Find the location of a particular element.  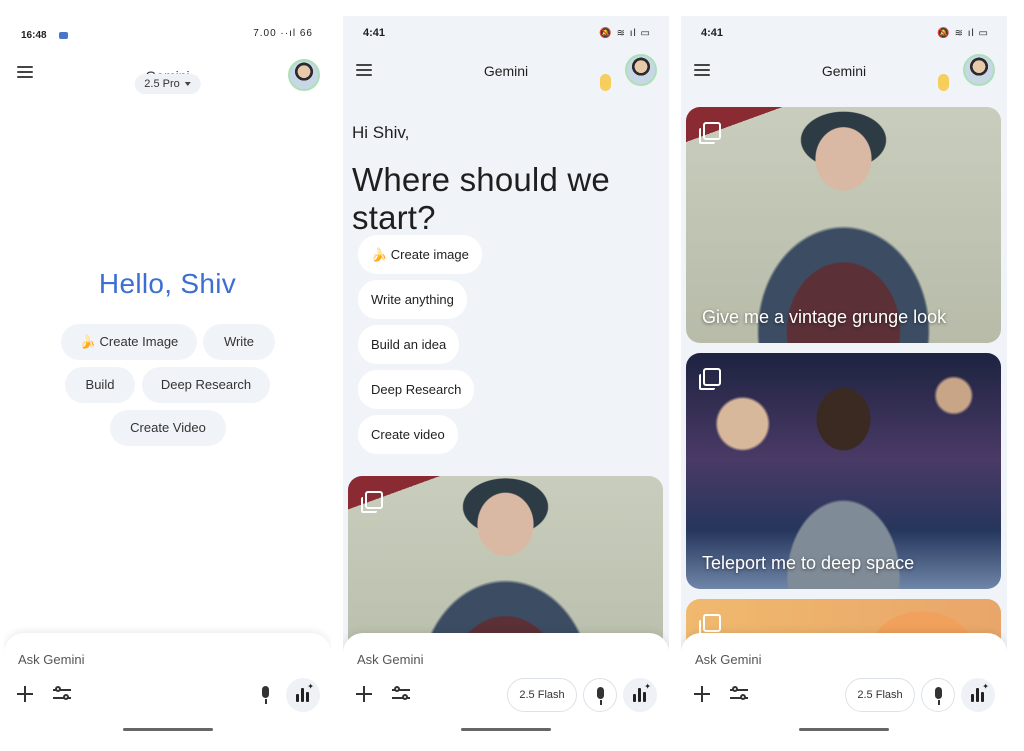

chip-create-video: Create video is located at coordinates (408, 434).